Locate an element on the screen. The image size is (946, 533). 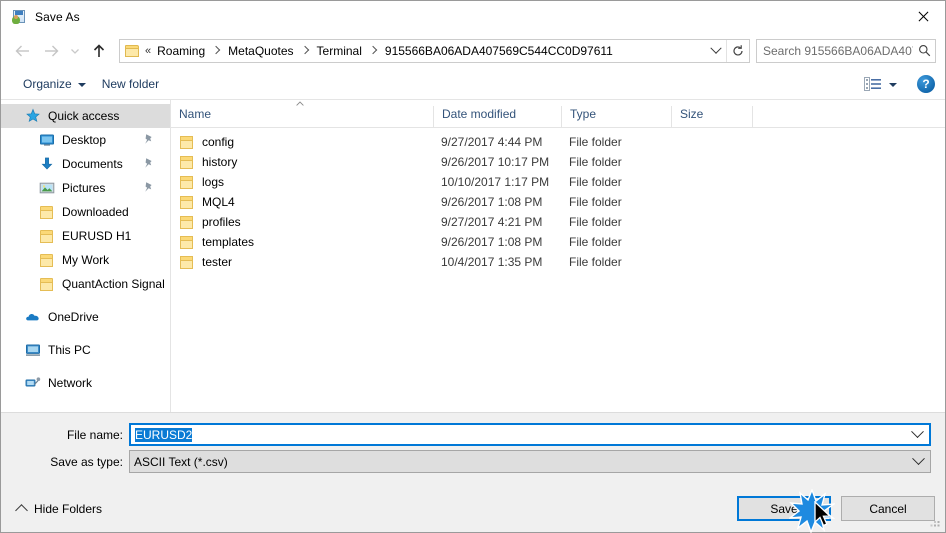
refresh-button is located at coordinates (737, 50).